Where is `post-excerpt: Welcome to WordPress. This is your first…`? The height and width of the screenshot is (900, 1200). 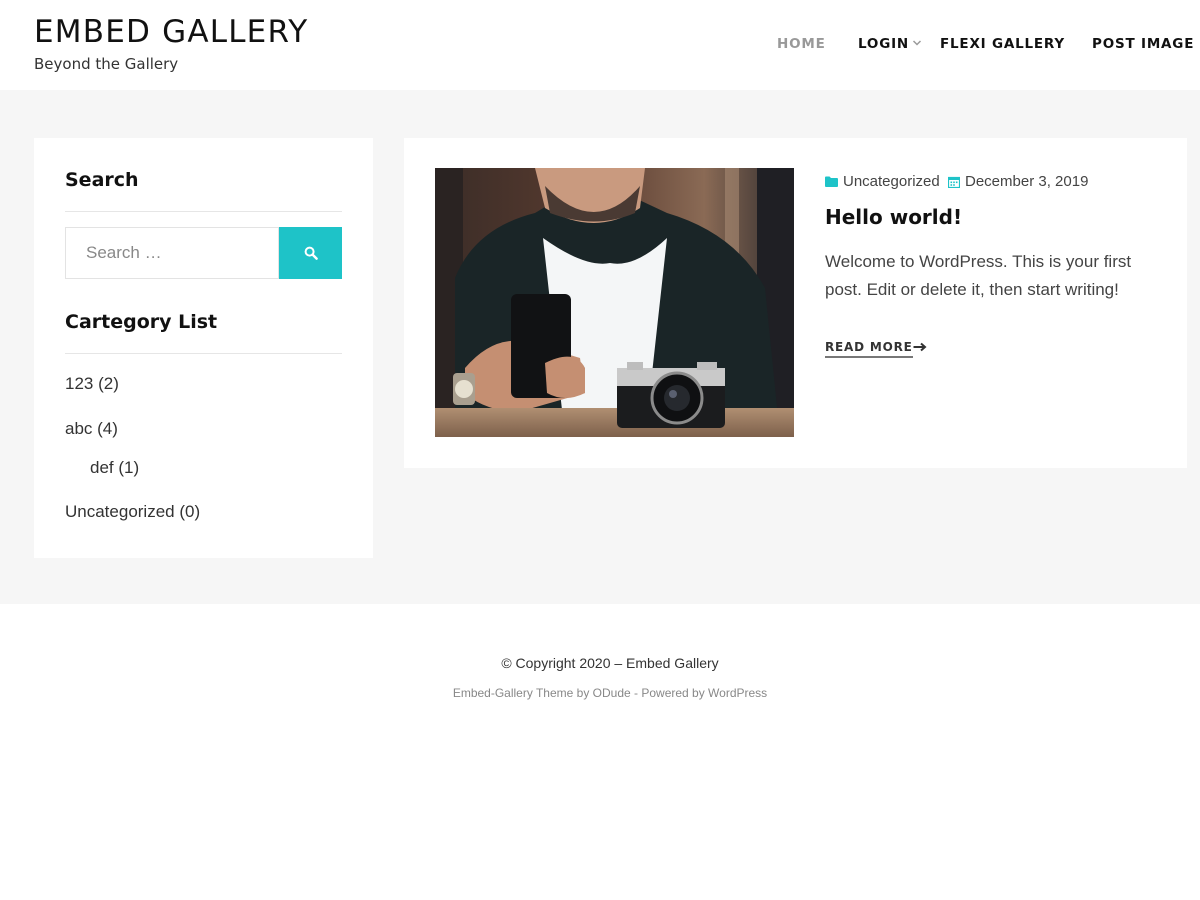 post-excerpt: Welcome to WordPress. This is your first… is located at coordinates (978, 275).